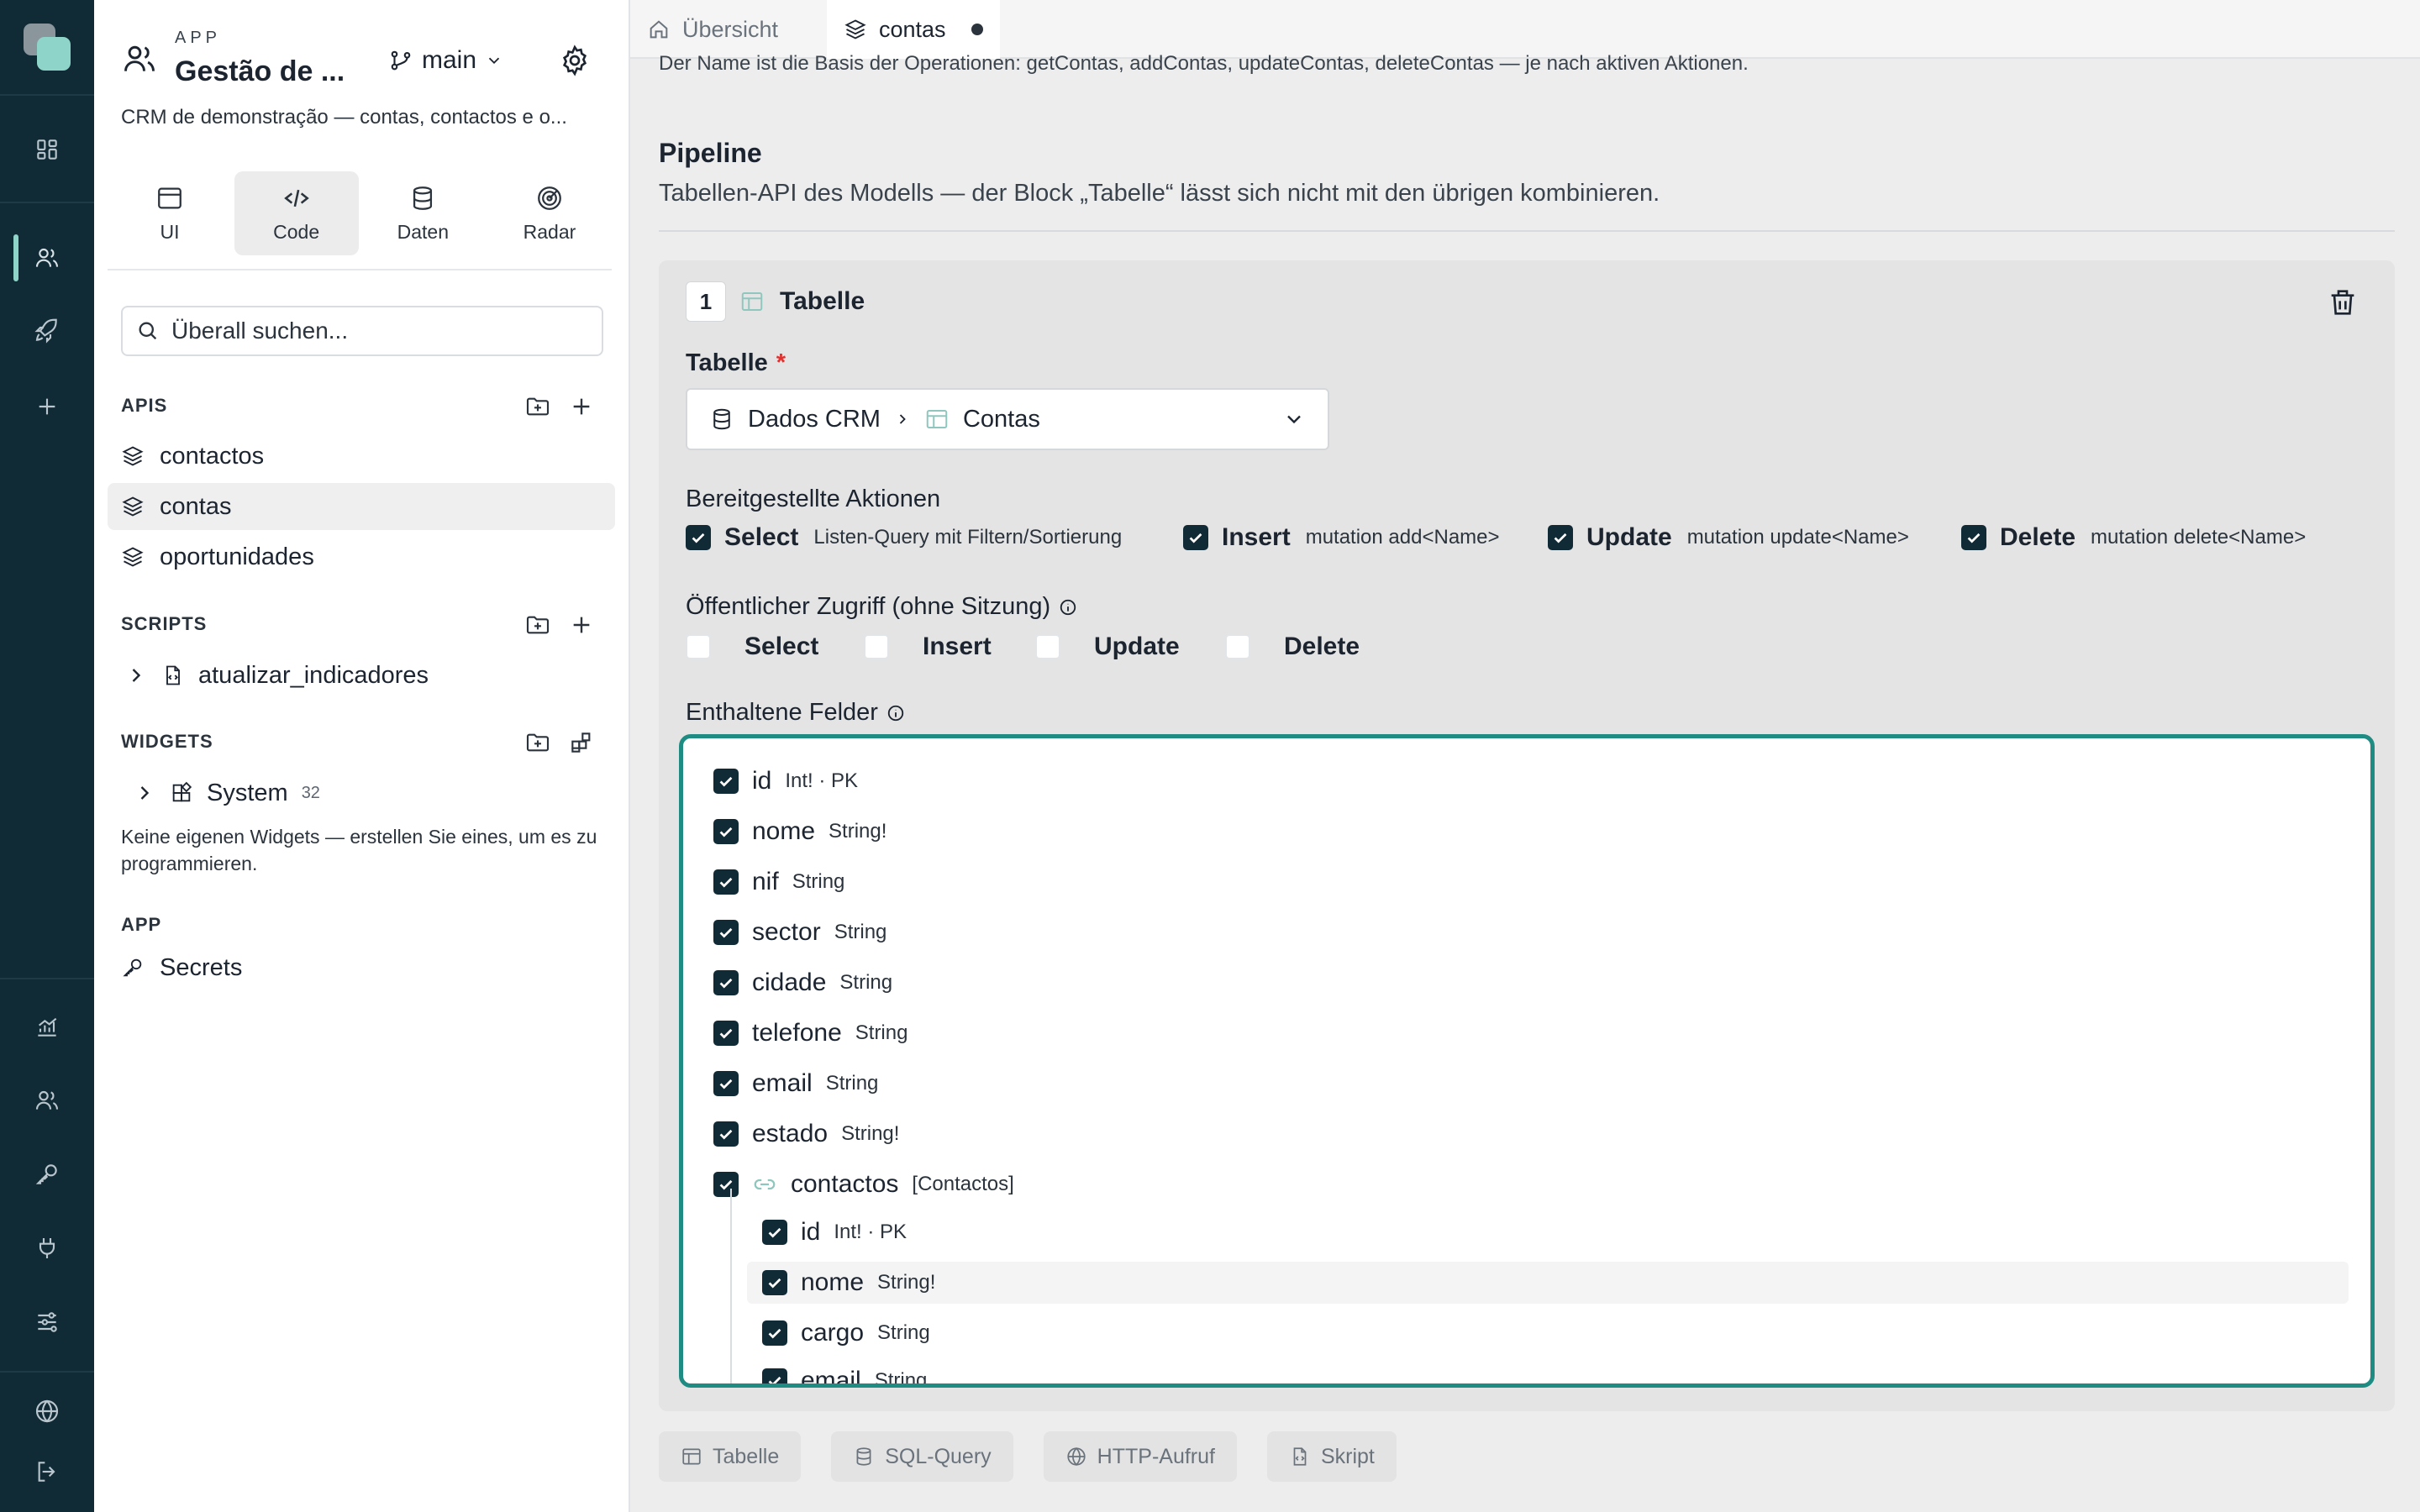 This screenshot has width=2420, height=1512. I want to click on nested-field-row: nome String!, so click(1548, 1283).